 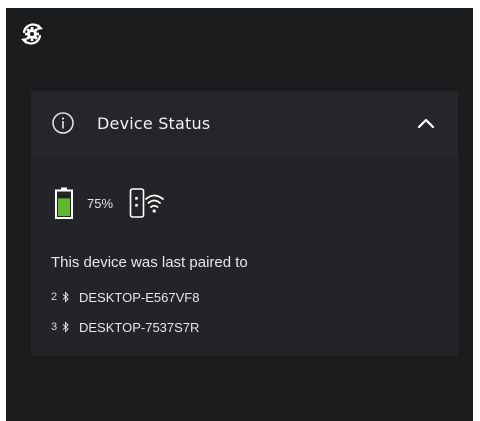 What do you see at coordinates (54, 297) in the screenshot?
I see `paired-device-index: 2` at bounding box center [54, 297].